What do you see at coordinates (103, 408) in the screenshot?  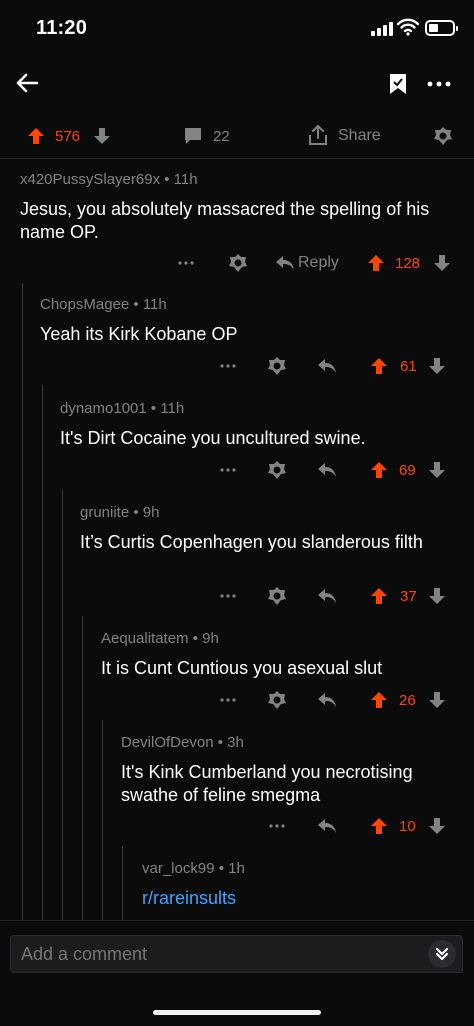 I see `comment-author: dynamo1001` at bounding box center [103, 408].